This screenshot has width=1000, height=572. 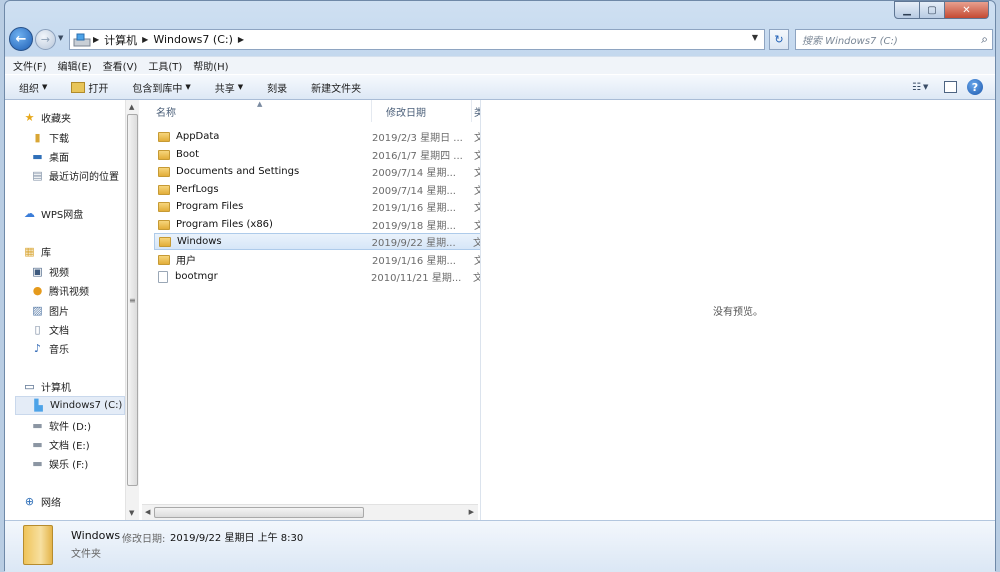 I want to click on nav-item-label: 腾讯视频, so click(x=69, y=292).